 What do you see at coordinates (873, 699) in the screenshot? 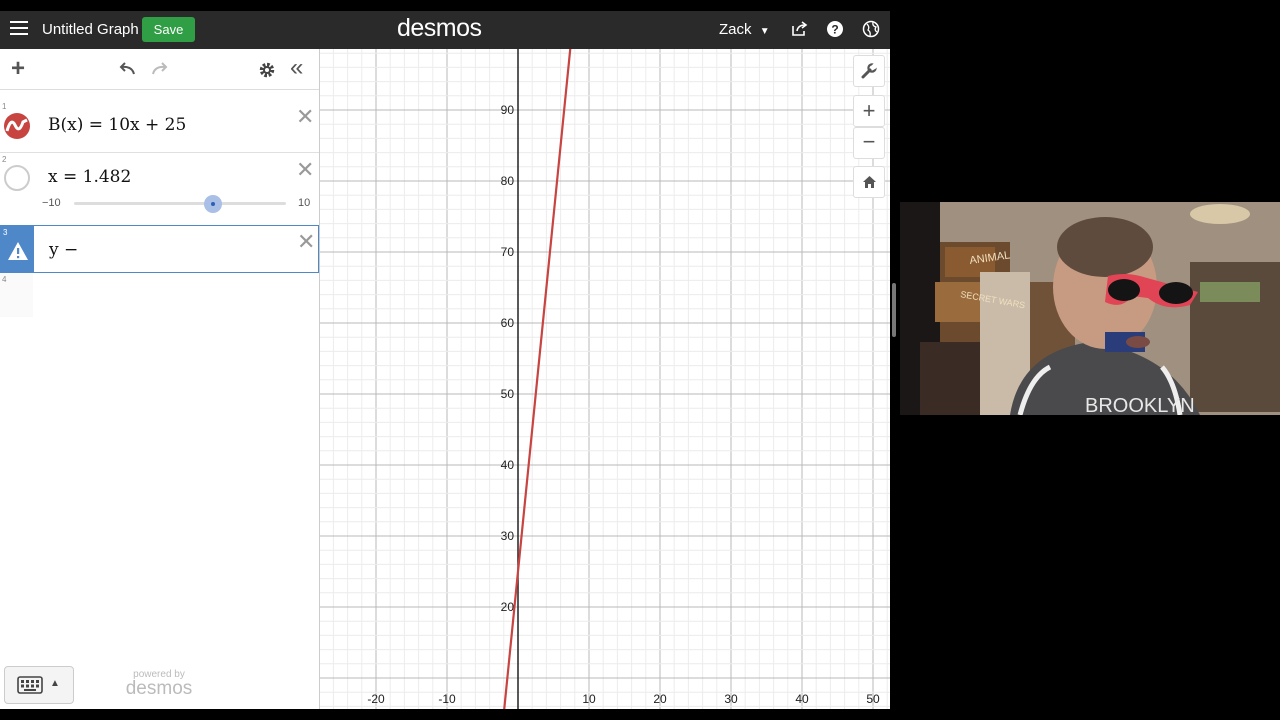
I see `x-tick-label: 50` at bounding box center [873, 699].